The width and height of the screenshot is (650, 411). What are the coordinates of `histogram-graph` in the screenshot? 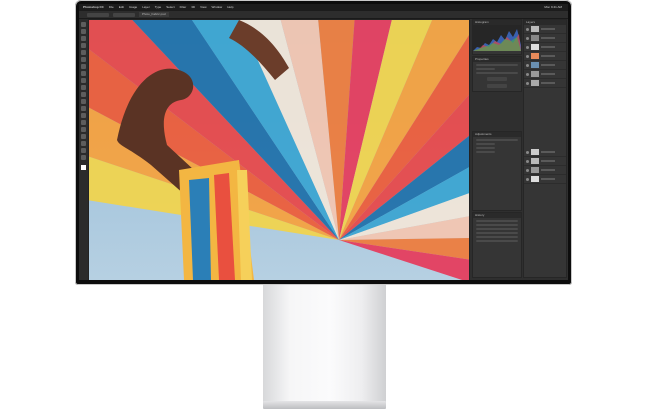 It's located at (497, 38).